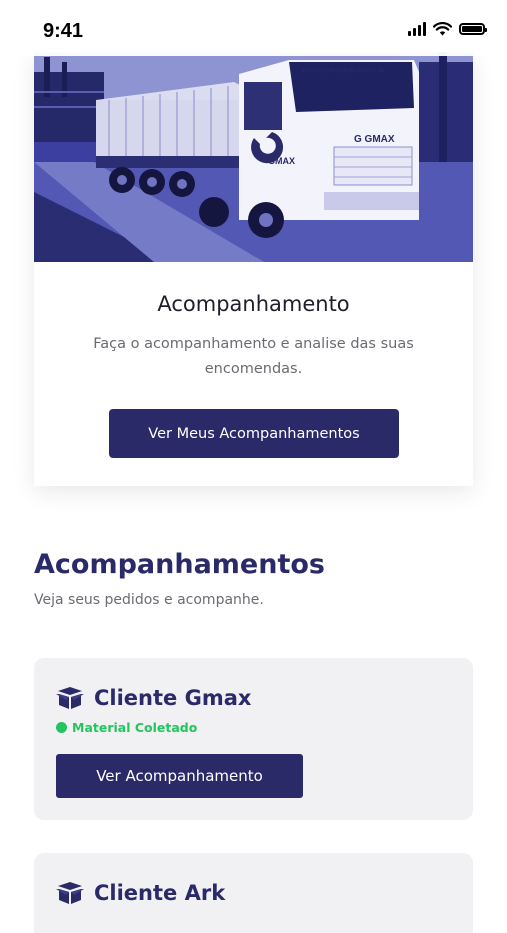 The image size is (507, 933). Describe the element at coordinates (179, 776) in the screenshot. I see `view-tracking-button: Ver Acompanhamento` at that location.